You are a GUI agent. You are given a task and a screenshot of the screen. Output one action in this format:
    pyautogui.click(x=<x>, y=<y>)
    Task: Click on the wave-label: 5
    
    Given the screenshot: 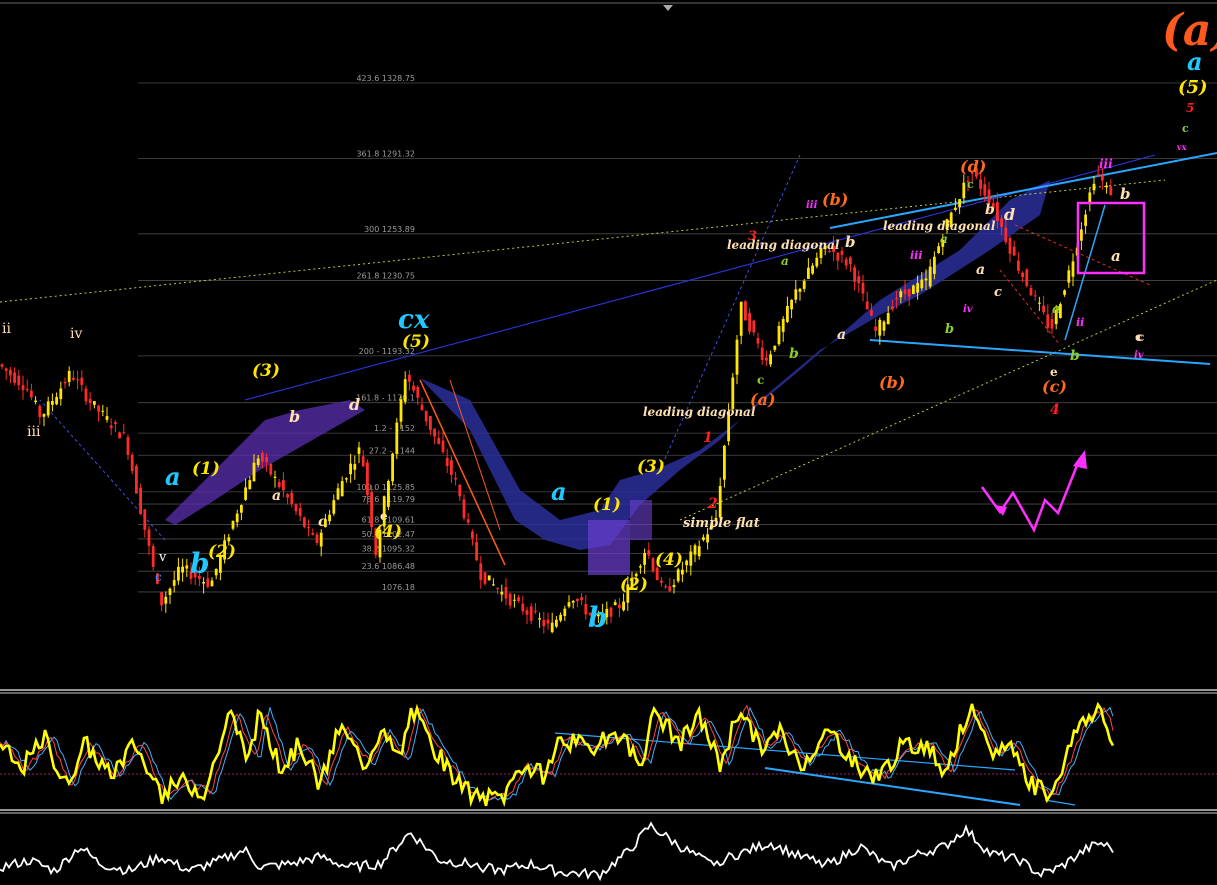 What is the action you would take?
    pyautogui.click(x=1190, y=108)
    